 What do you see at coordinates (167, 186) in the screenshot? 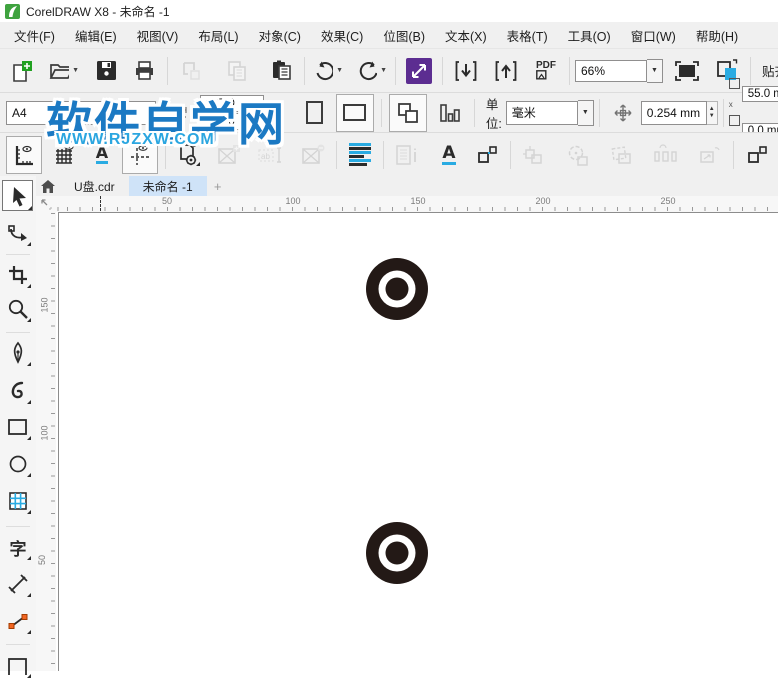
I see `document-tab-untitled: 未命名 -1` at bounding box center [167, 186].